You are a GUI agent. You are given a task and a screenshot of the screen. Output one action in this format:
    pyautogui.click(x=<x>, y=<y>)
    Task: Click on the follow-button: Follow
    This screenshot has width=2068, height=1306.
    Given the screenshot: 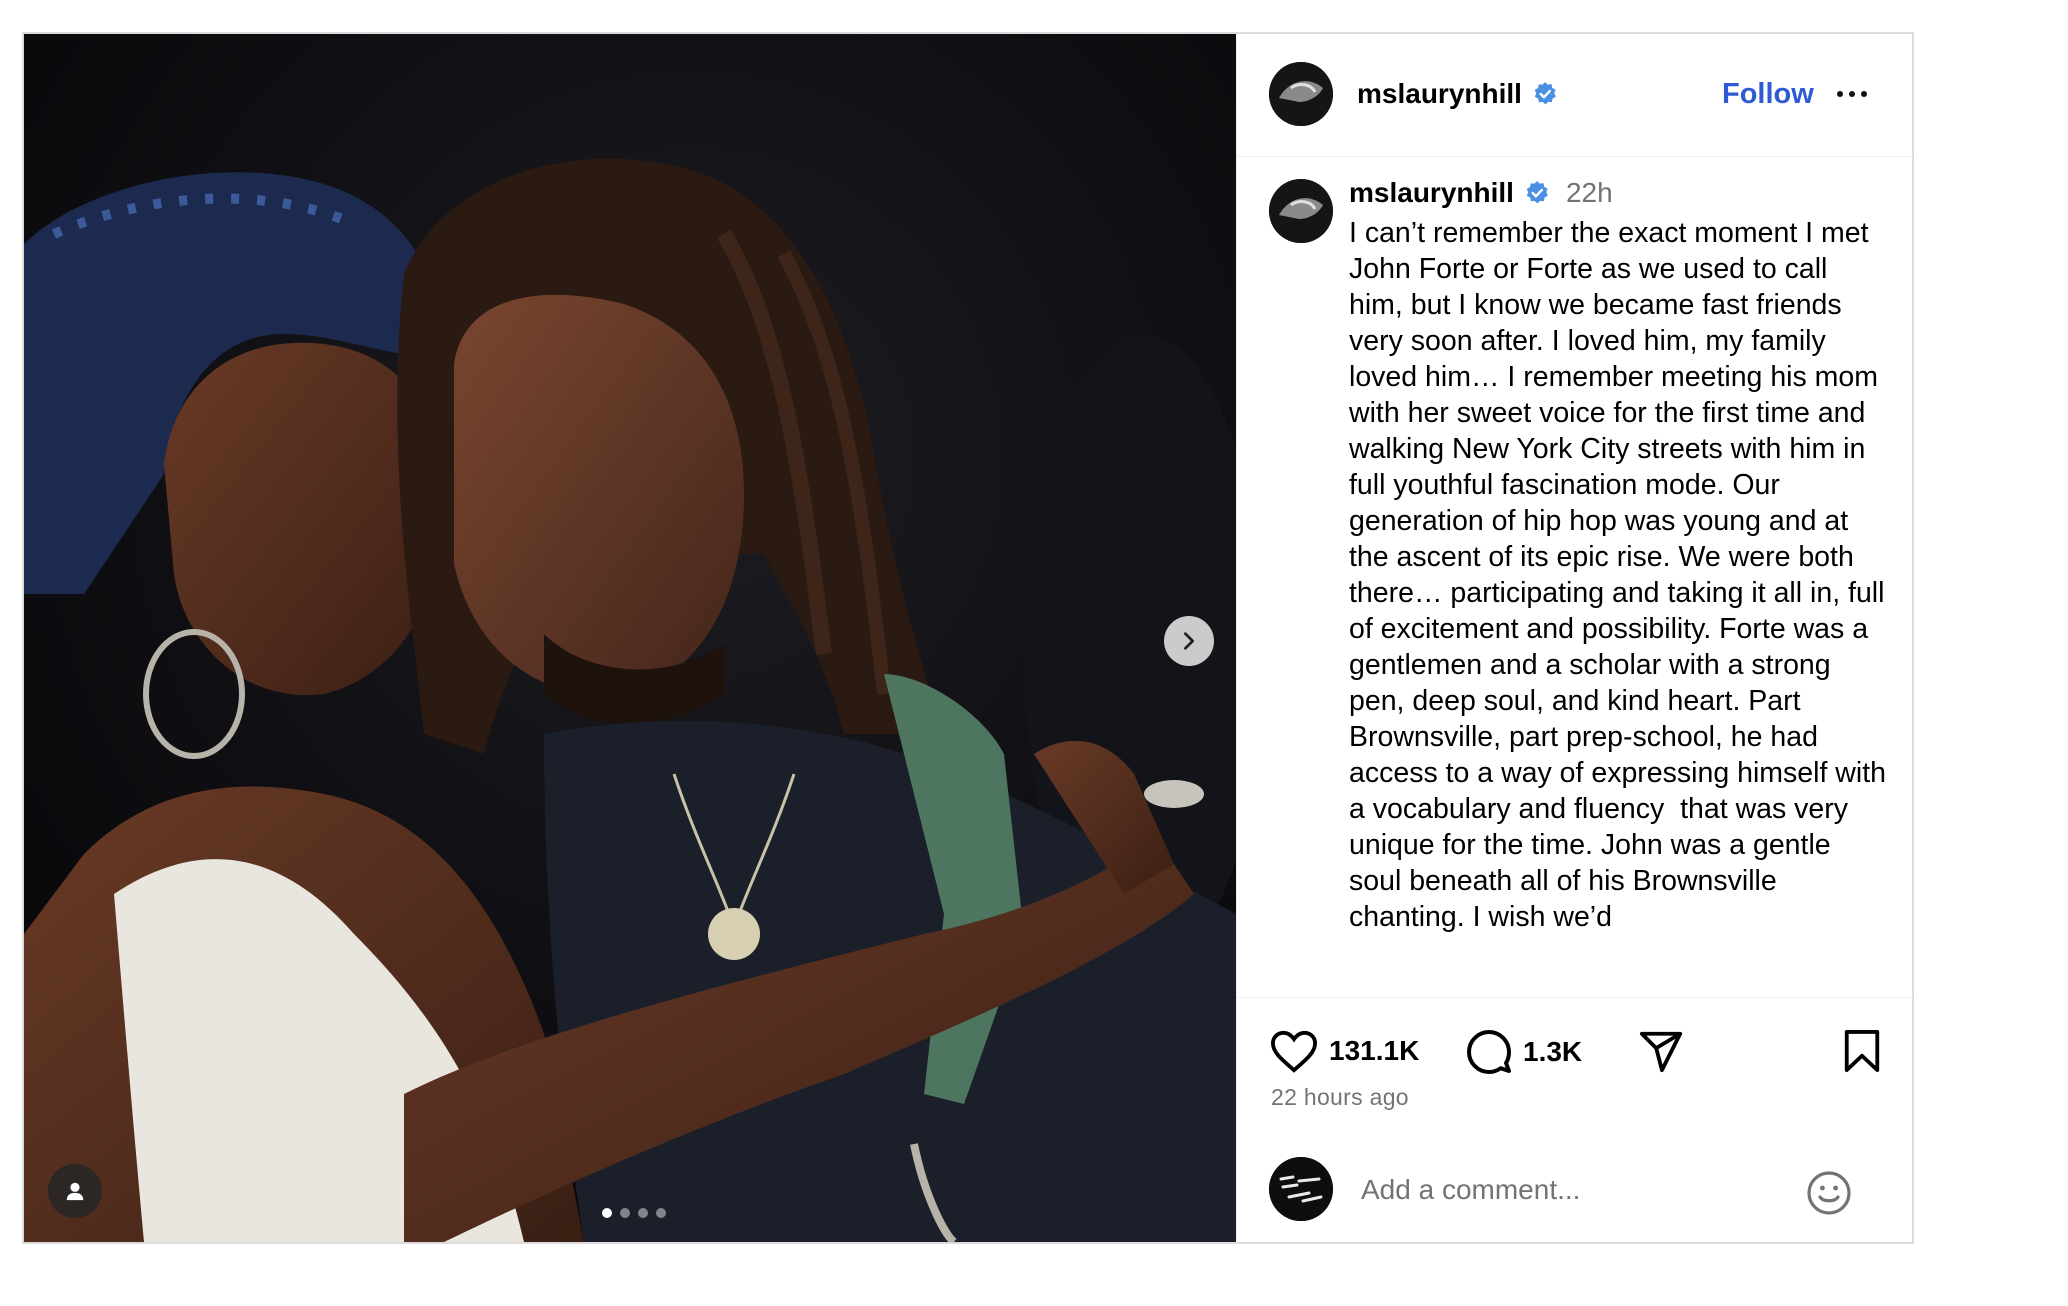 What is the action you would take?
    pyautogui.click(x=1768, y=94)
    